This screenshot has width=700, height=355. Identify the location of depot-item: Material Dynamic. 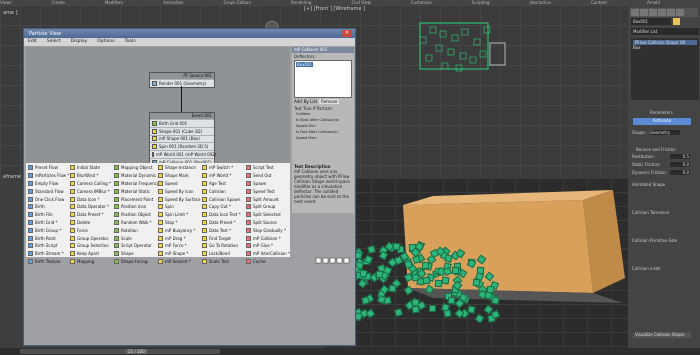
(136, 176).